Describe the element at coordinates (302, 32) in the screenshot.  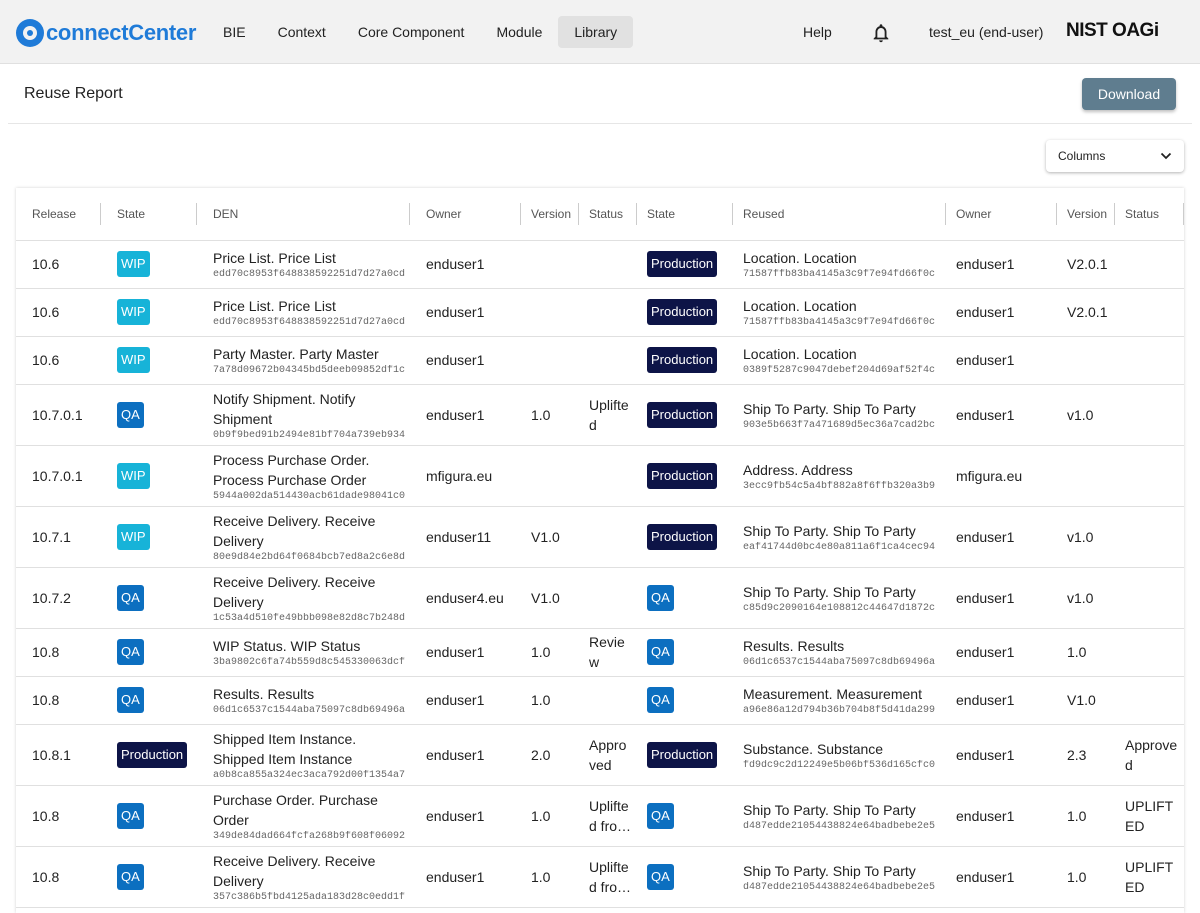
I see `nav-context: Context` at that location.